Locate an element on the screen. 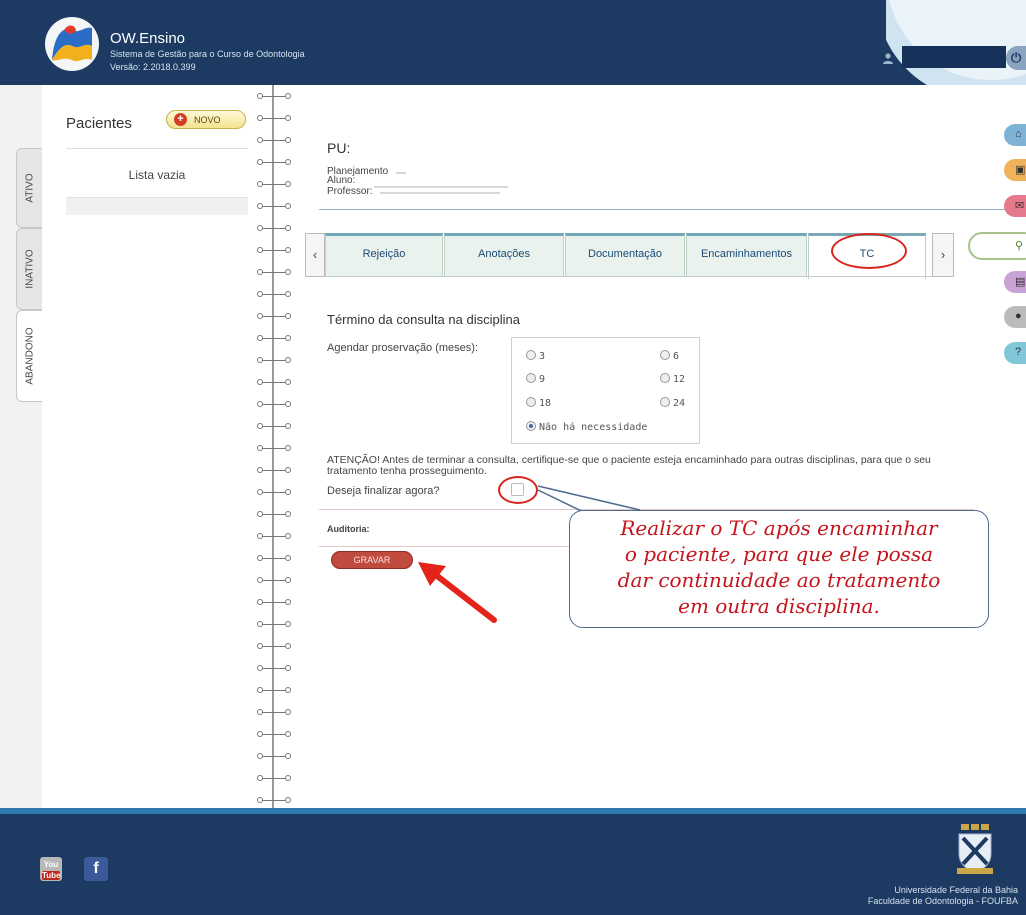 The image size is (1026, 915). student-value is located at coordinates (441, 187).